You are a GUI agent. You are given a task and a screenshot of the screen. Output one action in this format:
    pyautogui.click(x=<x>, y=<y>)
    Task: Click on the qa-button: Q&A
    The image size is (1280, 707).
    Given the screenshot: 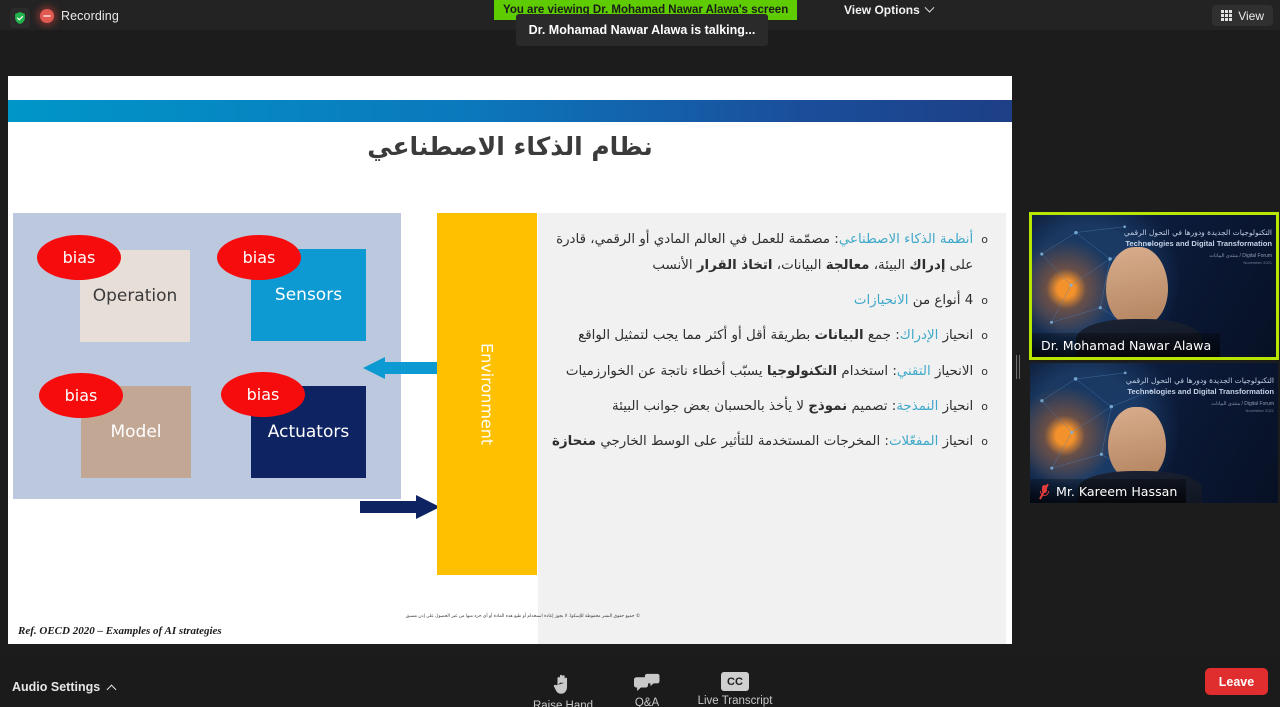 What is the action you would take?
    pyautogui.click(x=647, y=689)
    